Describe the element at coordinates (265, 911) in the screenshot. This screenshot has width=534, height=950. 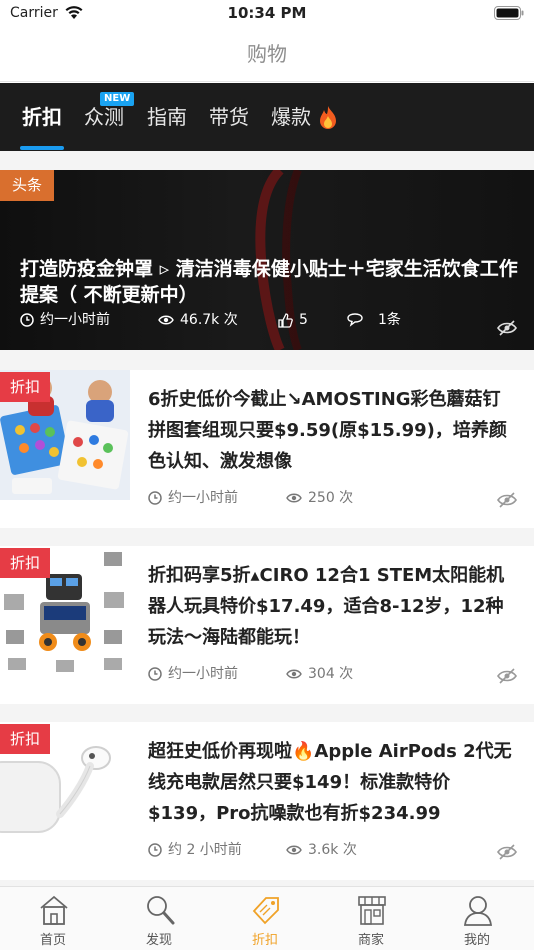
I see `price-tag-icon` at that location.